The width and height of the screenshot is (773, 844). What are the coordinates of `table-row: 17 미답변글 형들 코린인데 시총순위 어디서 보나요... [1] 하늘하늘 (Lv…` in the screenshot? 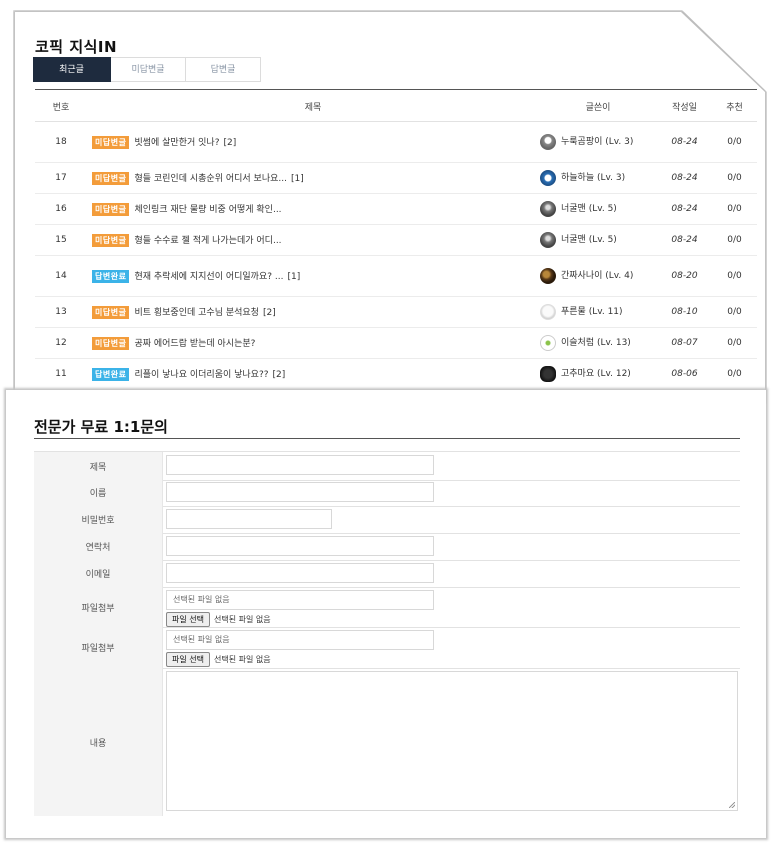 It's located at (396, 178).